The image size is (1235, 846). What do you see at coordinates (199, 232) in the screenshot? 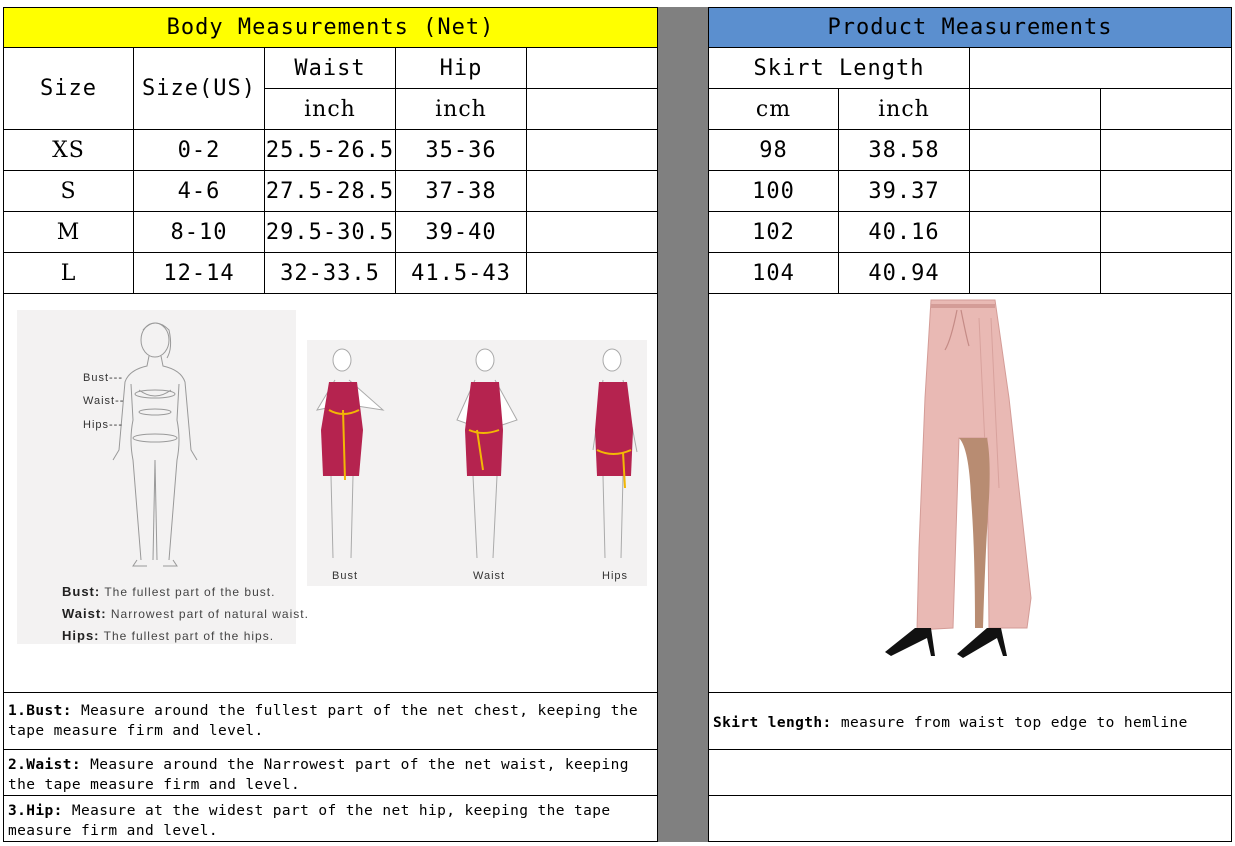
I see `row-m-us: 8-10` at bounding box center [199, 232].